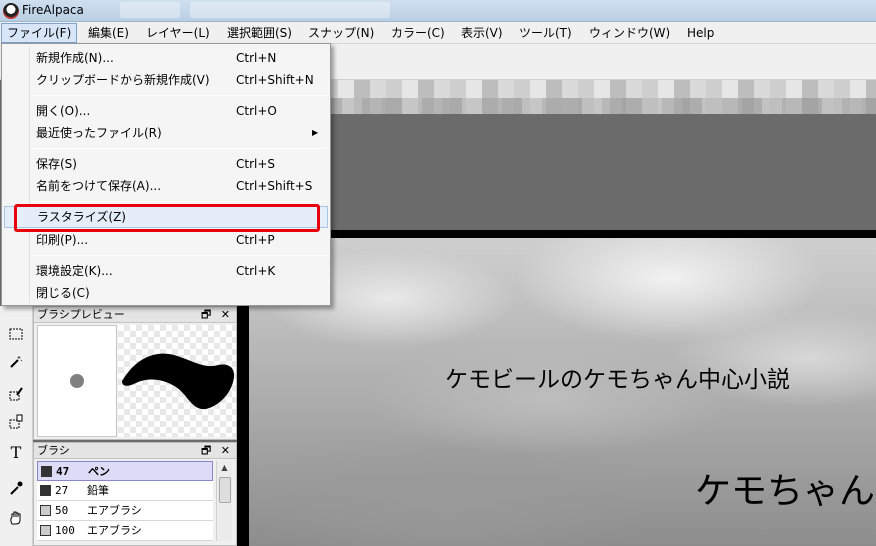  I want to click on window-title: FireAlpaca, so click(53, 10).